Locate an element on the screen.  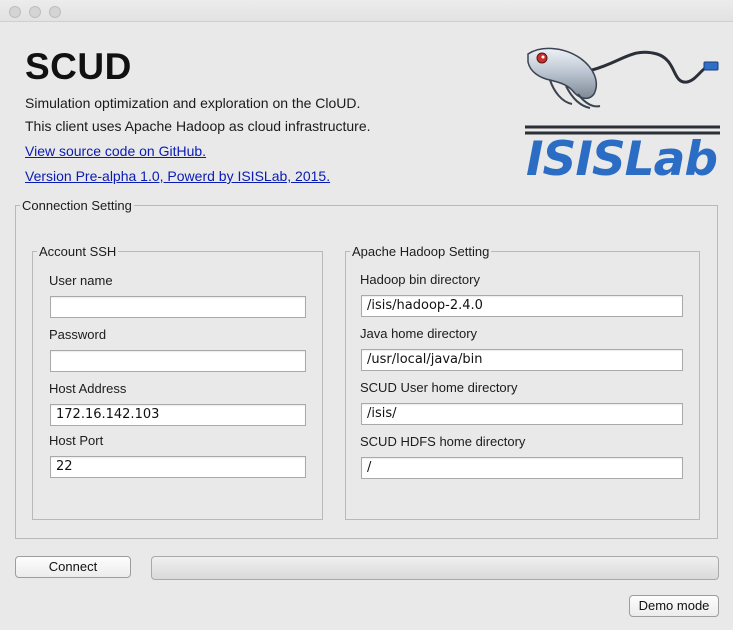
hadoop-setting-label: Apache Hadoop Setting is located at coordinates (421, 252).